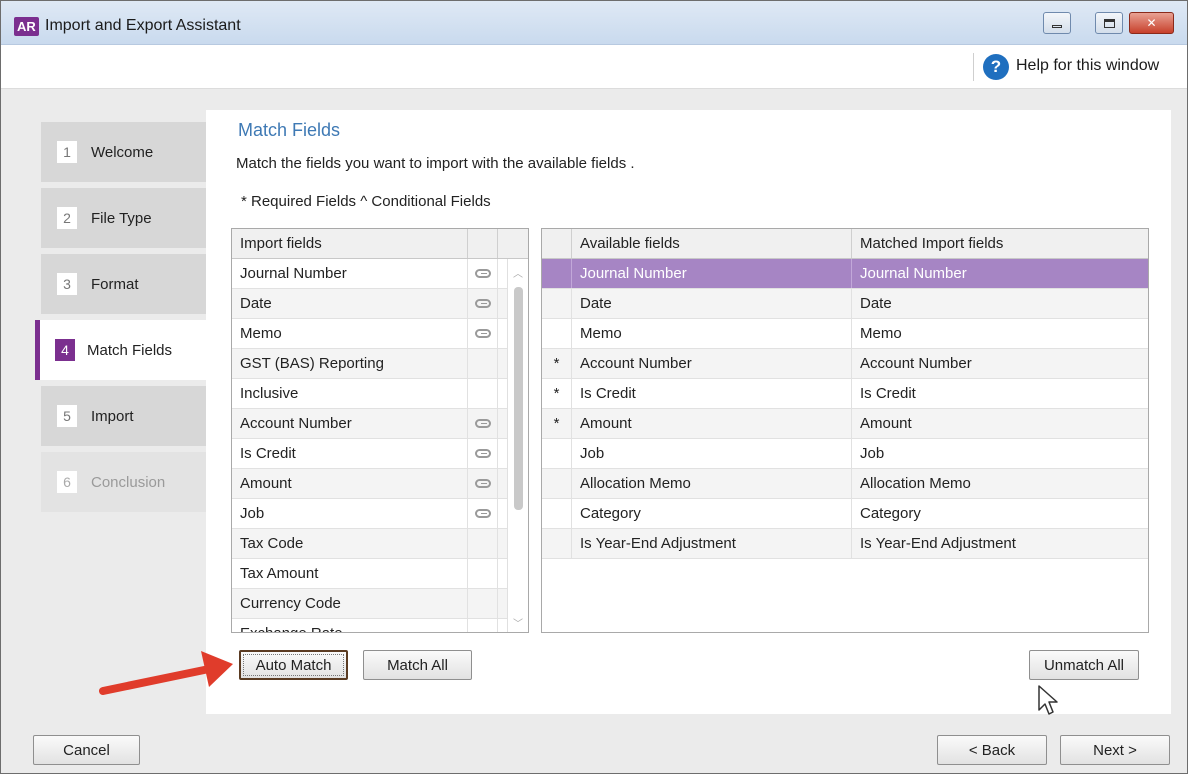  What do you see at coordinates (380, 454) in the screenshot?
I see `import-field-row: Is Credit` at bounding box center [380, 454].